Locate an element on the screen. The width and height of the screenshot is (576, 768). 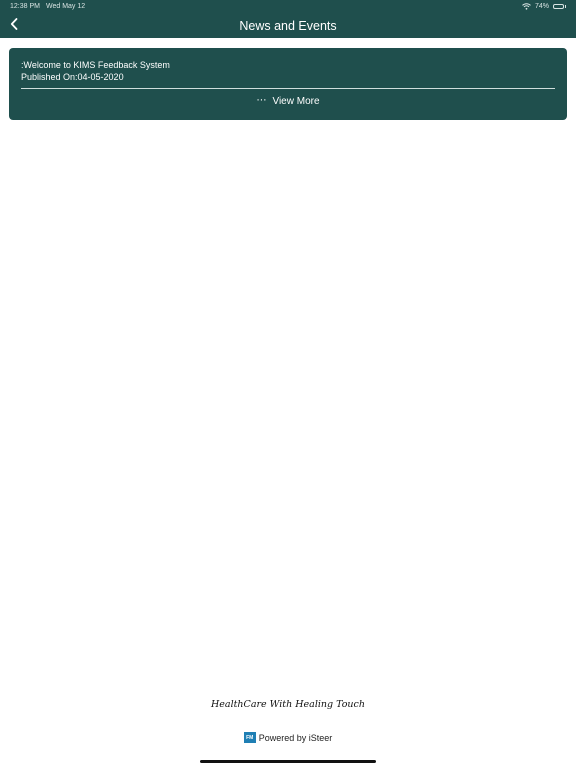
ellipsis-icon: ⋯ is located at coordinates (262, 100).